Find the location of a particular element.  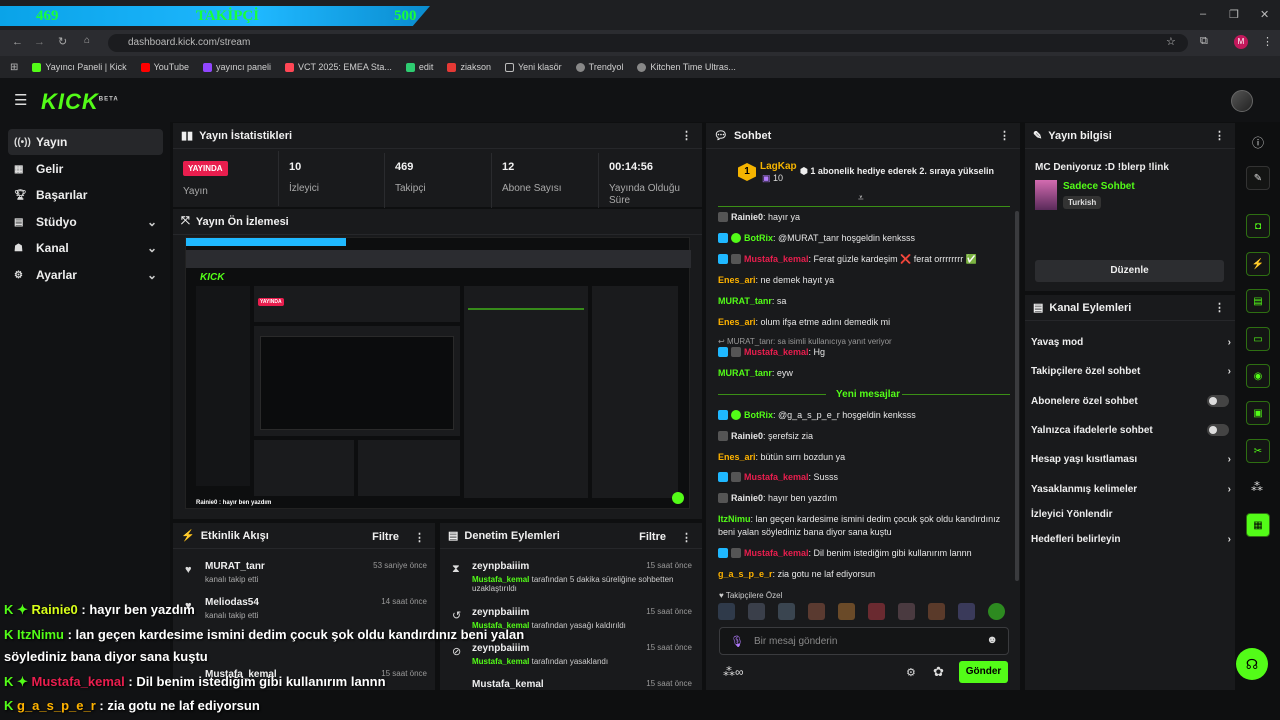

bookmark-star-icon: ☆ is located at coordinates (1171, 41).